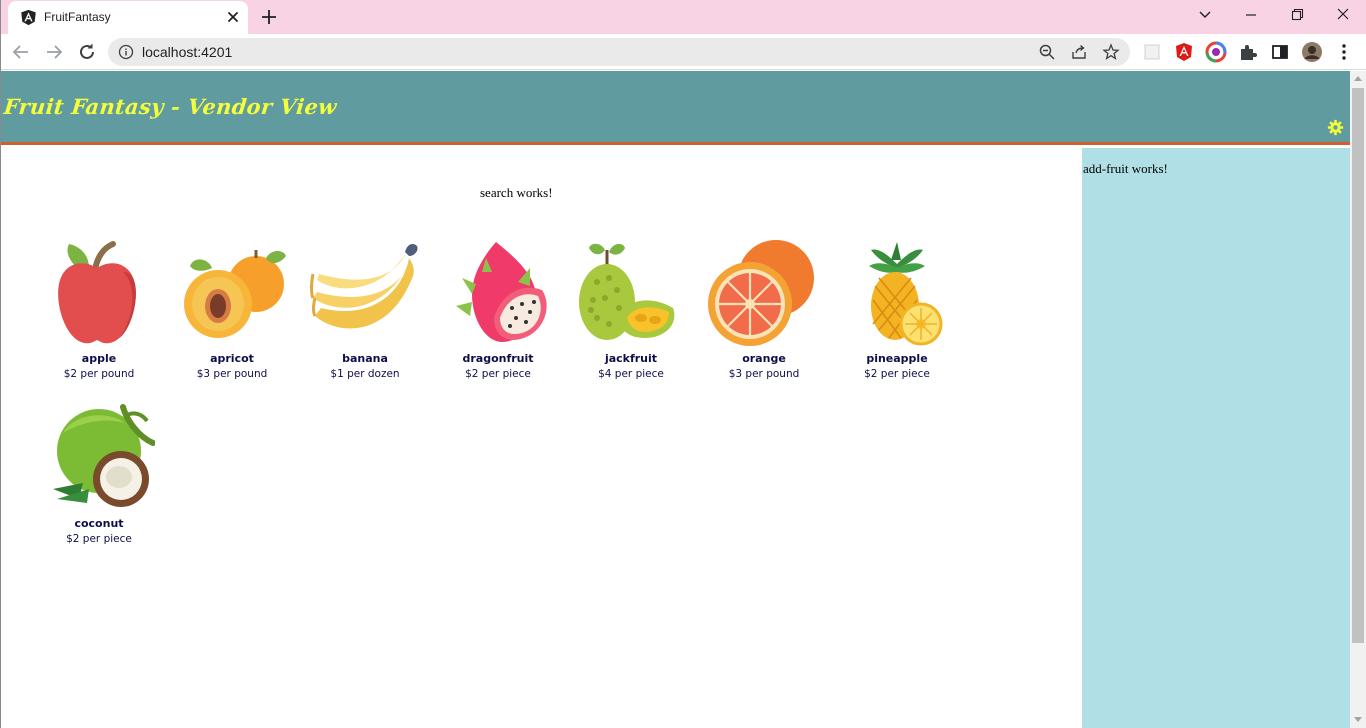 This screenshot has height=728, width=1366. I want to click on fruit-name: jackfruit, so click(631, 358).